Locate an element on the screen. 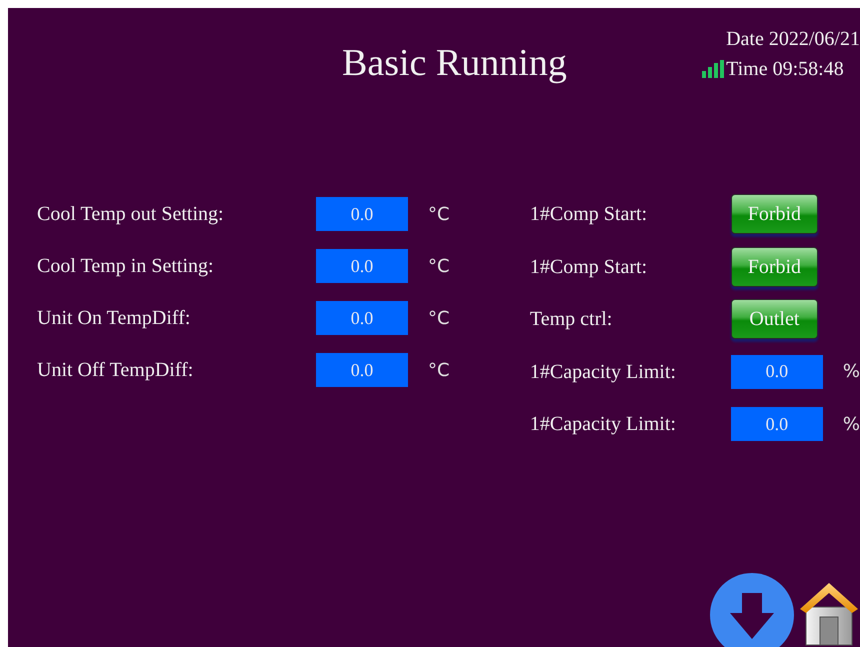  setting-label: Temp ctrl: is located at coordinates (572, 319).